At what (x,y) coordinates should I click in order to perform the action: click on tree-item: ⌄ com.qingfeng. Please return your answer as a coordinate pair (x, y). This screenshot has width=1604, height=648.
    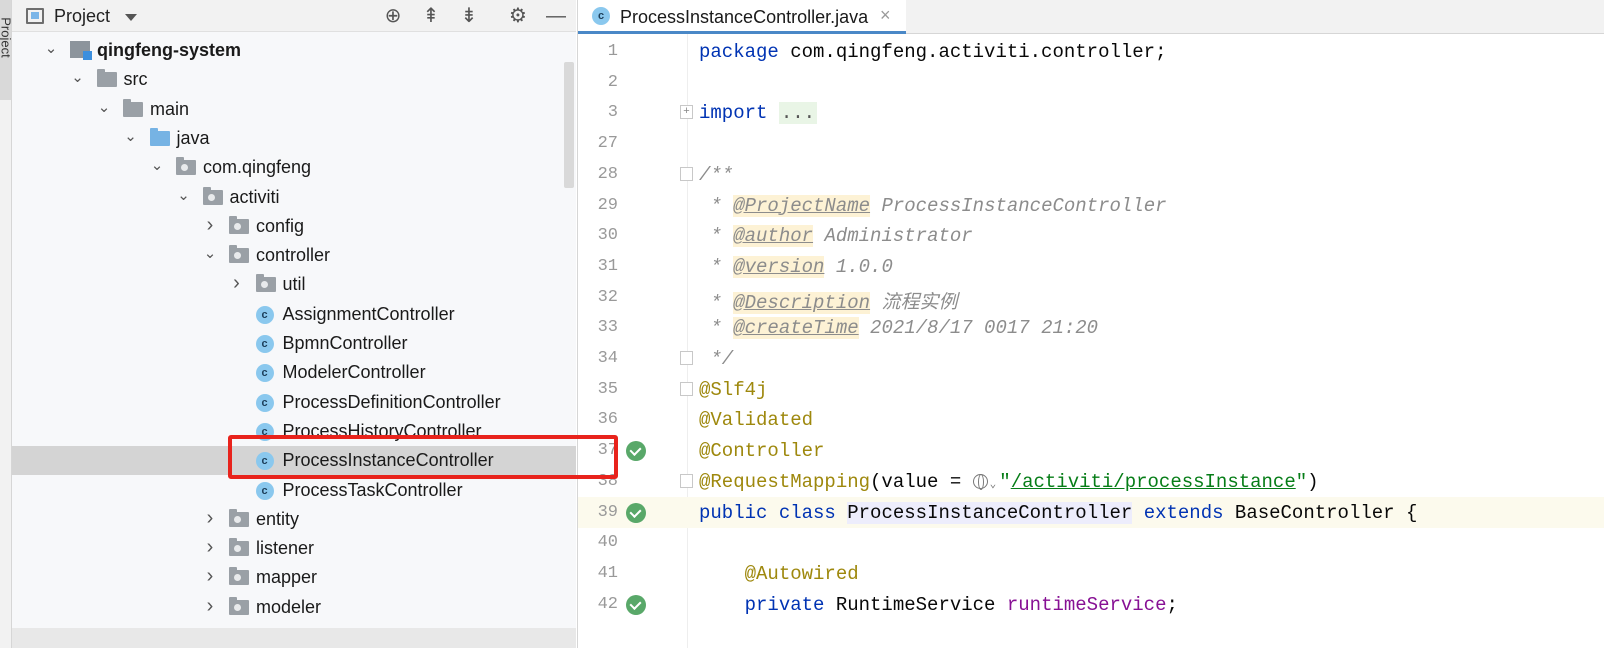
    Looking at the image, I should click on (294, 167).